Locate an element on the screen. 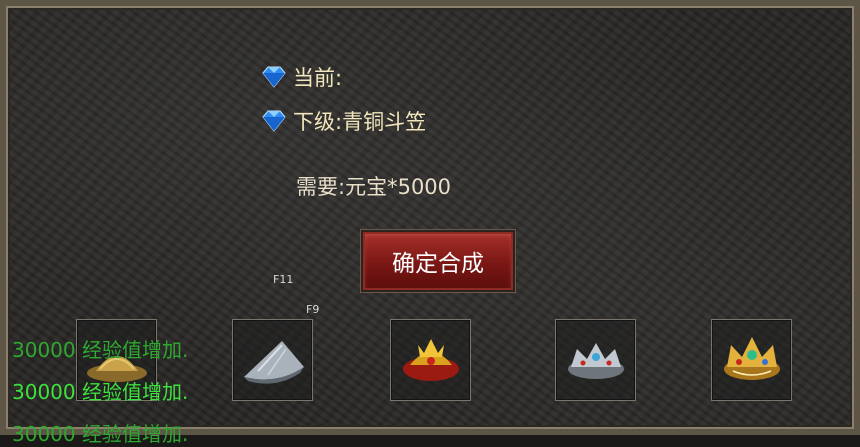 Image resolution: width=860 pixels, height=447 pixels. requirement-label: 需要: is located at coordinates (321, 187).